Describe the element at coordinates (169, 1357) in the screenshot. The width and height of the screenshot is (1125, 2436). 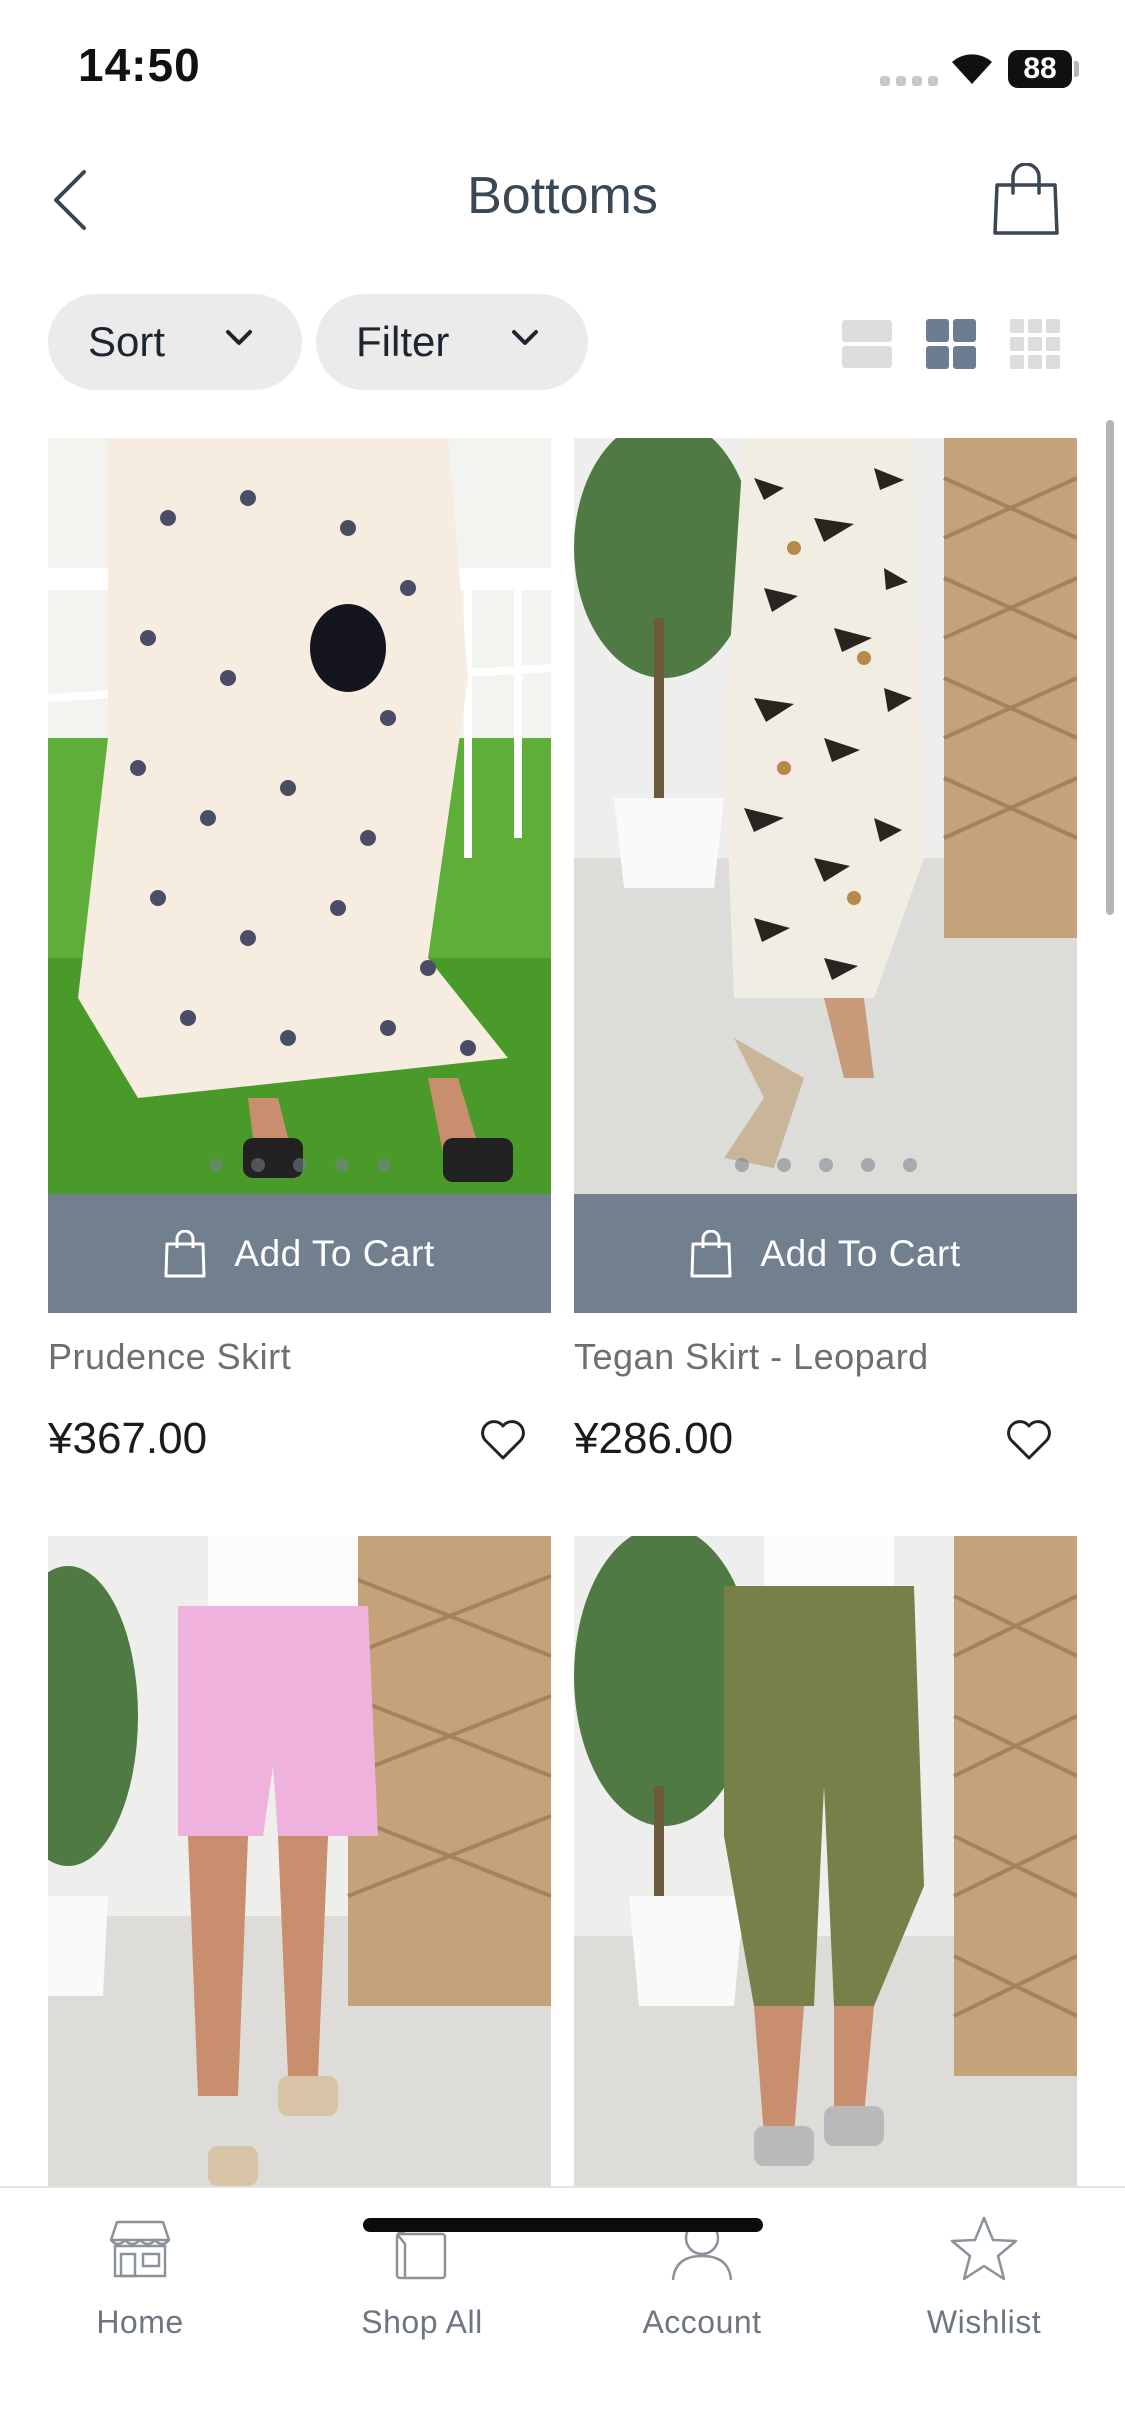
I see `product-name: Prudence Skirt` at that location.